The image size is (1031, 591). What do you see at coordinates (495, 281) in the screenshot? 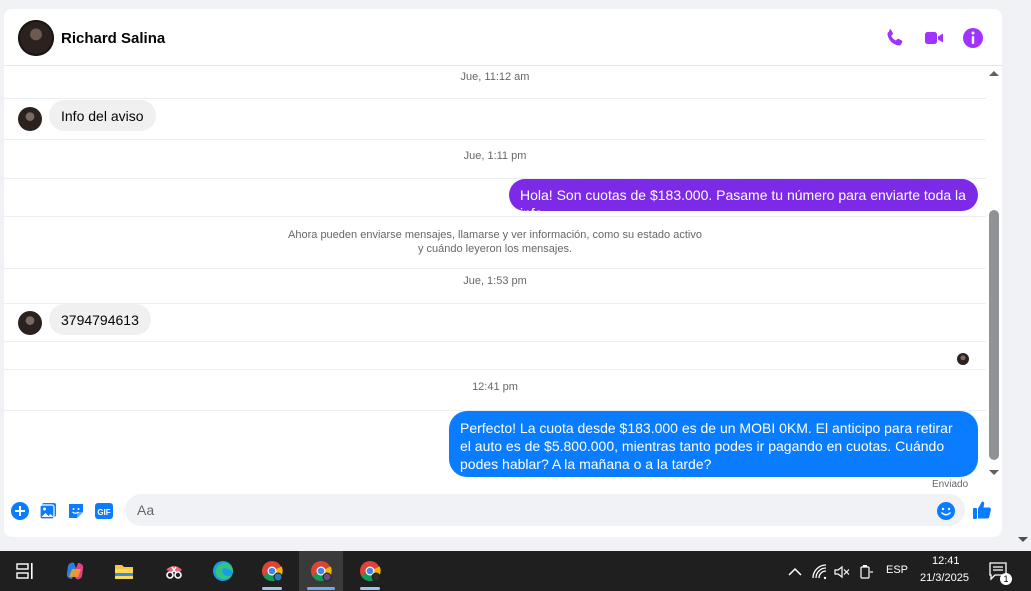
I see `timestamp: Jue, 1:53 pm` at bounding box center [495, 281].